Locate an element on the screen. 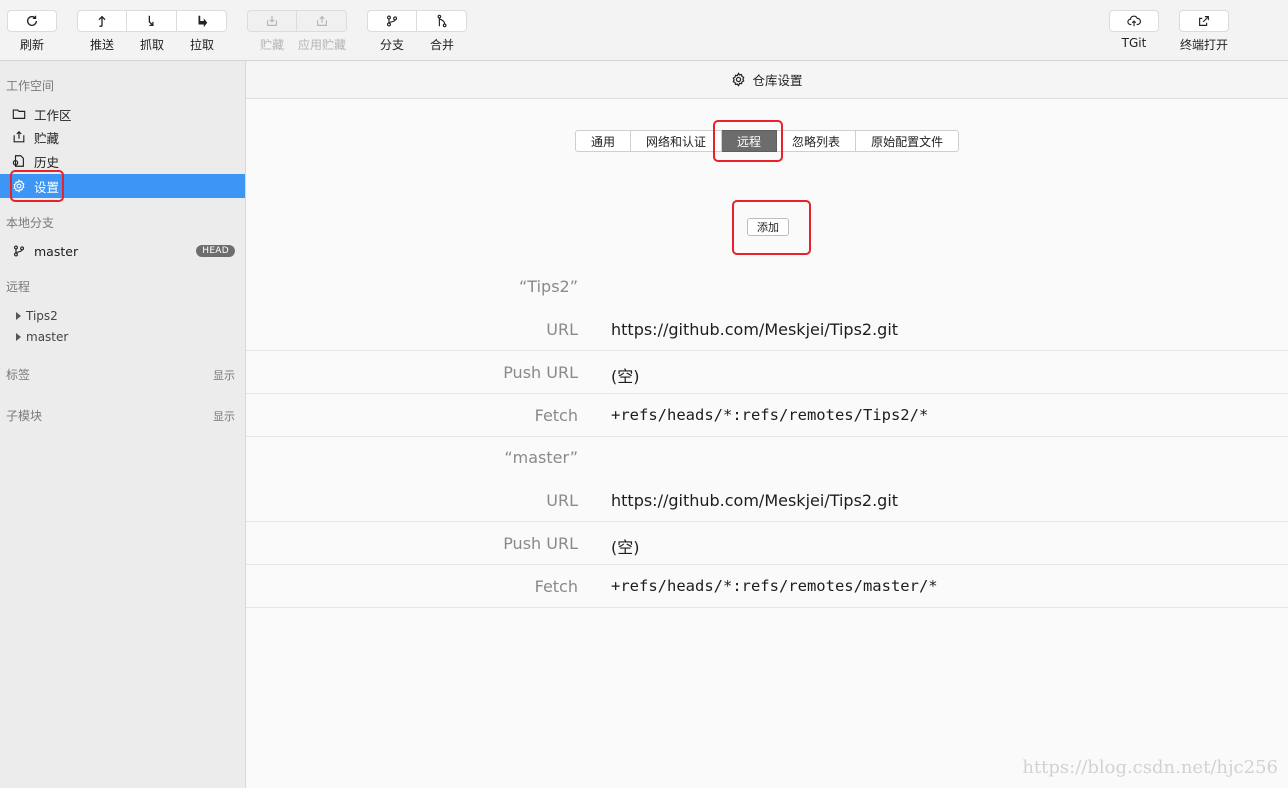 The height and width of the screenshot is (788, 1288). apply-stash-icon is located at coordinates (321, 20).